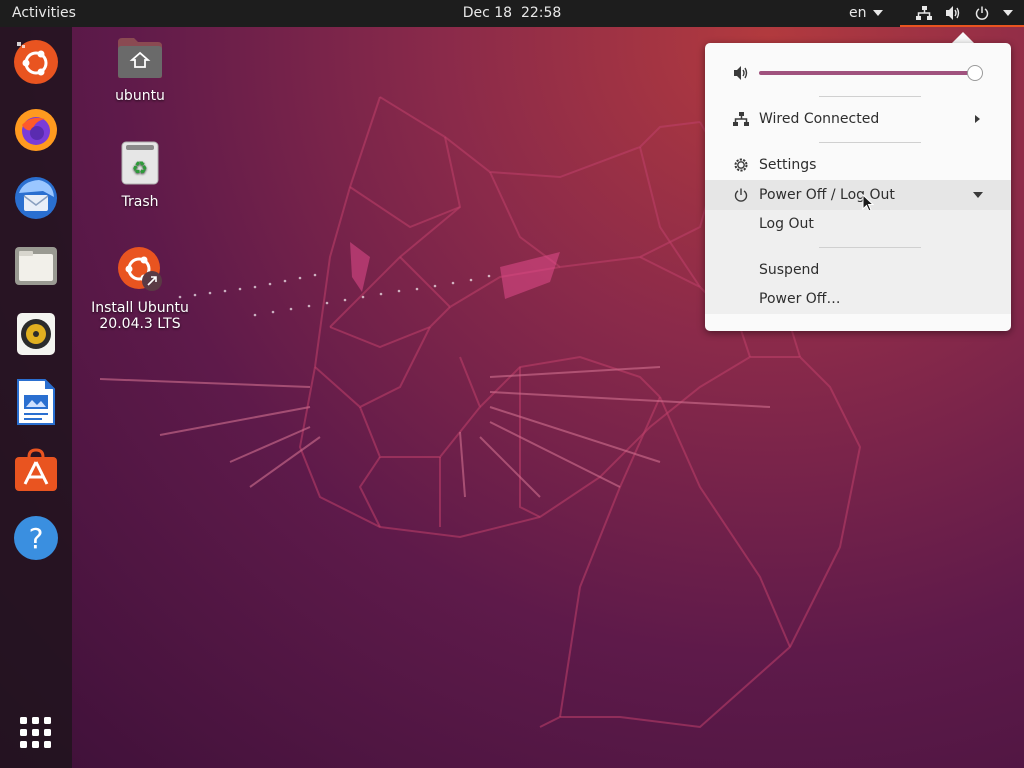 This screenshot has height=768, width=1024. What do you see at coordinates (36, 198) in the screenshot?
I see `dock-thunderbird-icon` at bounding box center [36, 198].